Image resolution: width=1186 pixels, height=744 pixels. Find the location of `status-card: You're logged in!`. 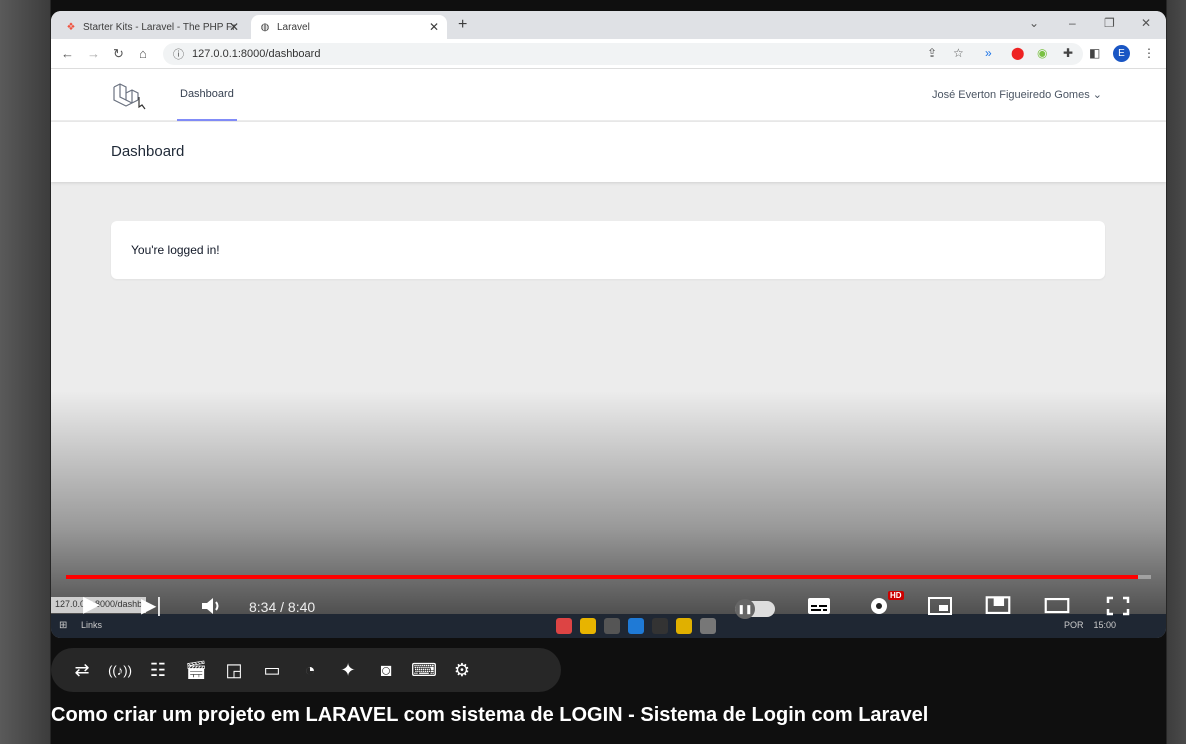

status-card: You're logged in! is located at coordinates (608, 250).